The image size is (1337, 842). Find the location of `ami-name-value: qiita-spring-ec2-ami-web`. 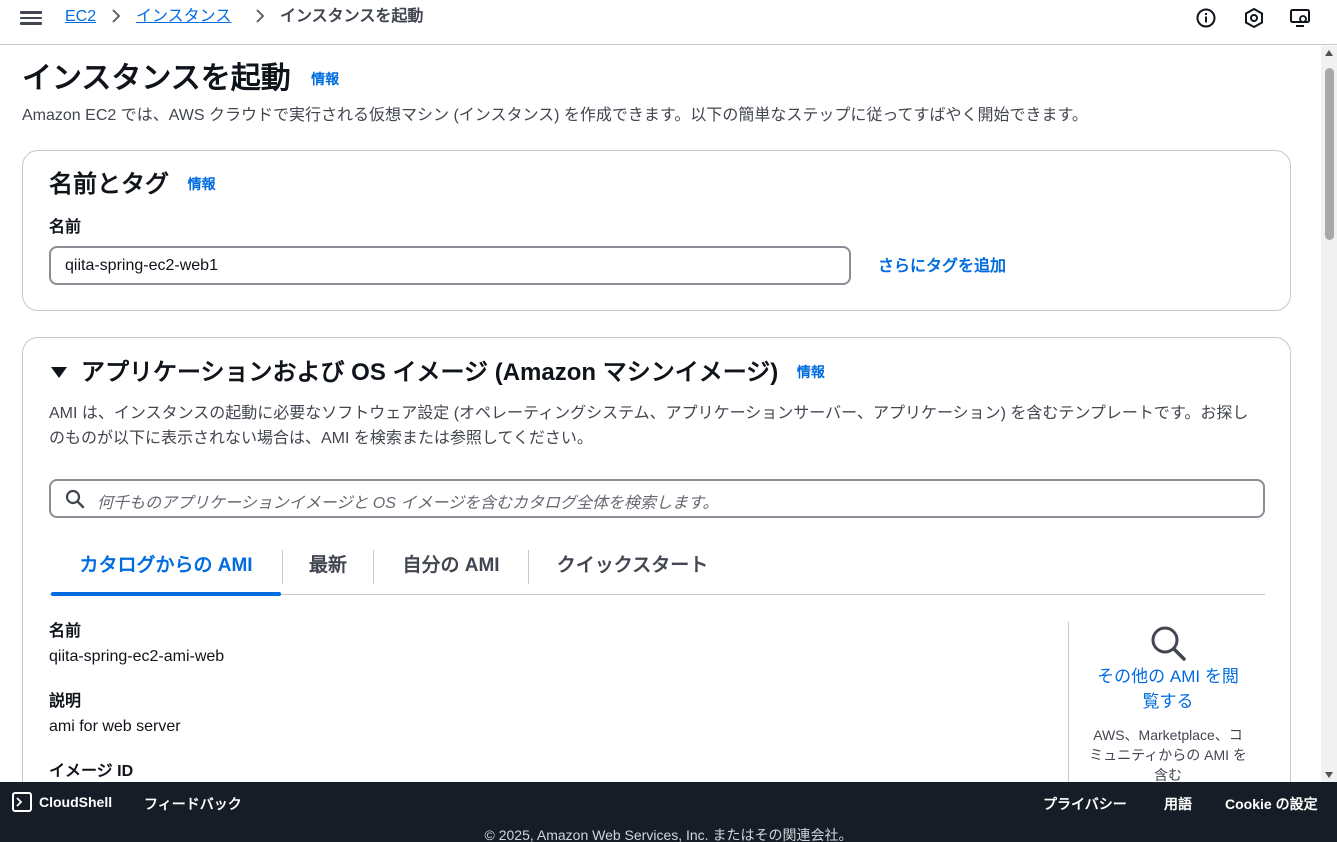

ami-name-value: qiita-spring-ec2-ami-web is located at coordinates (137, 656).